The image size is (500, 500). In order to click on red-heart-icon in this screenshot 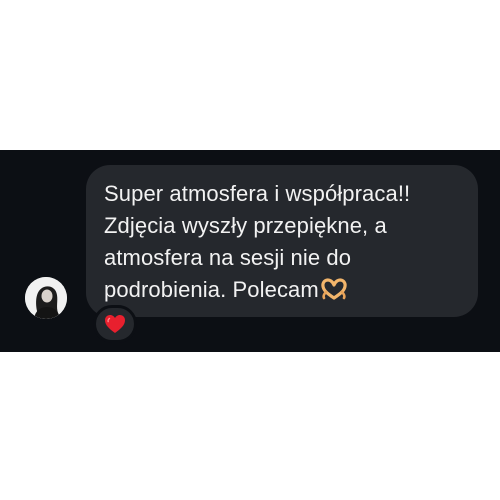, I will do `click(115, 324)`.